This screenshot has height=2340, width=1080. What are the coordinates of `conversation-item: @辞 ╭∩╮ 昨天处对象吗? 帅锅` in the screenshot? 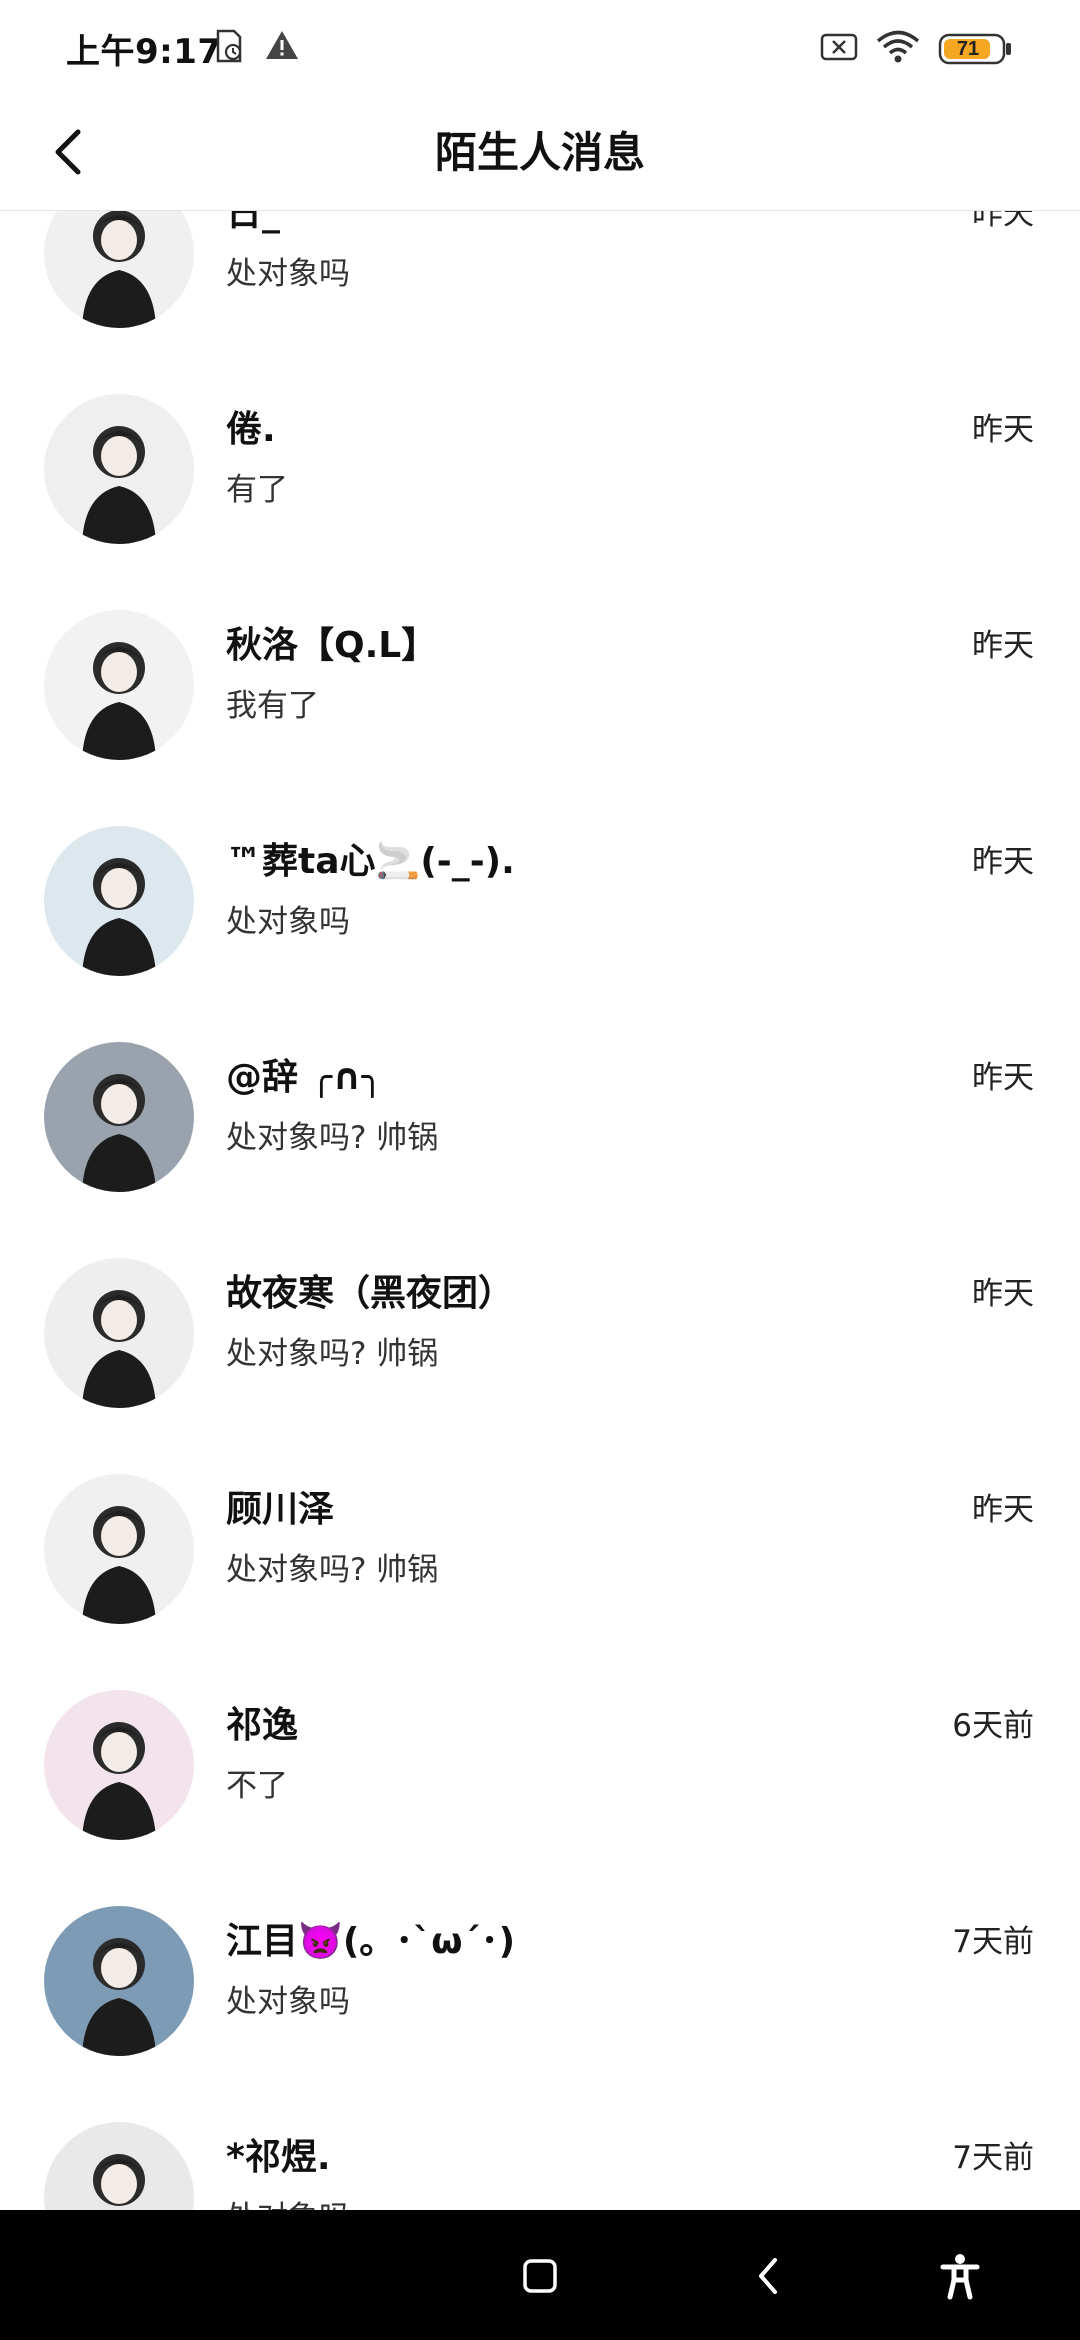 It's located at (540, 1112).